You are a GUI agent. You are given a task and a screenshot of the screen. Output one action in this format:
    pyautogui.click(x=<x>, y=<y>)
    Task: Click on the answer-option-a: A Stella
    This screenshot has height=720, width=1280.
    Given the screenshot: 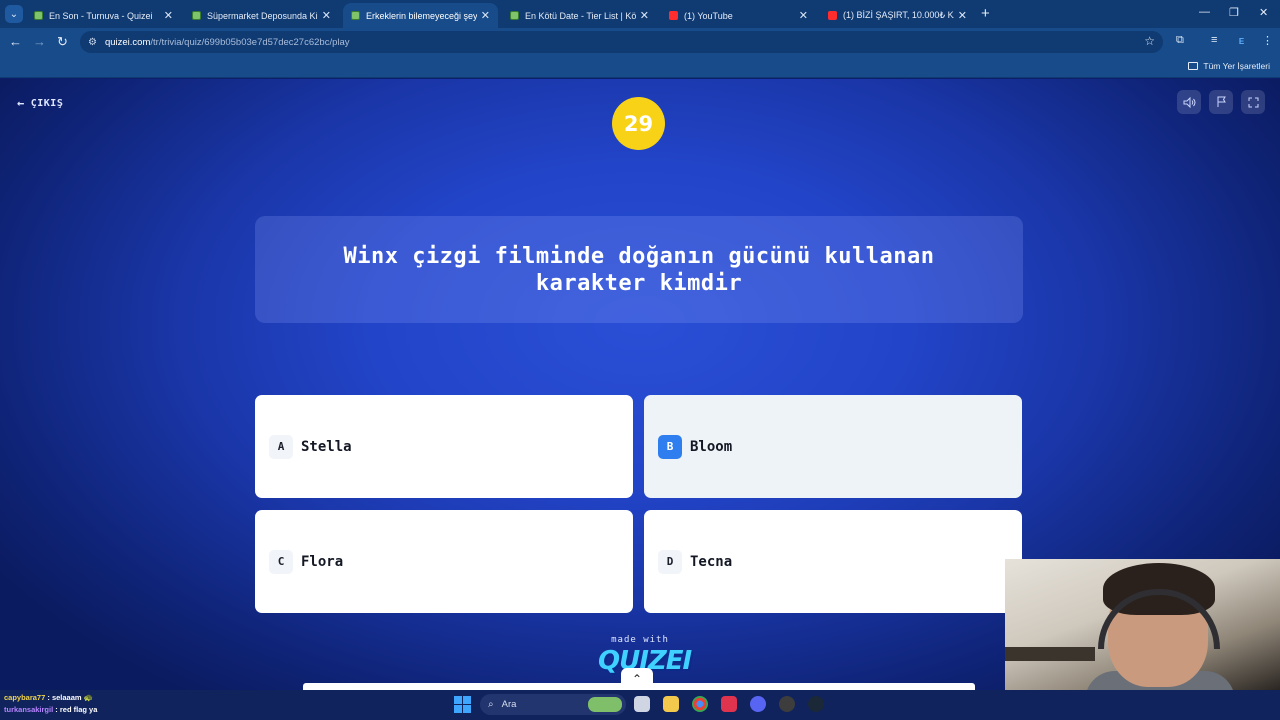 What is the action you would take?
    pyautogui.click(x=444, y=446)
    